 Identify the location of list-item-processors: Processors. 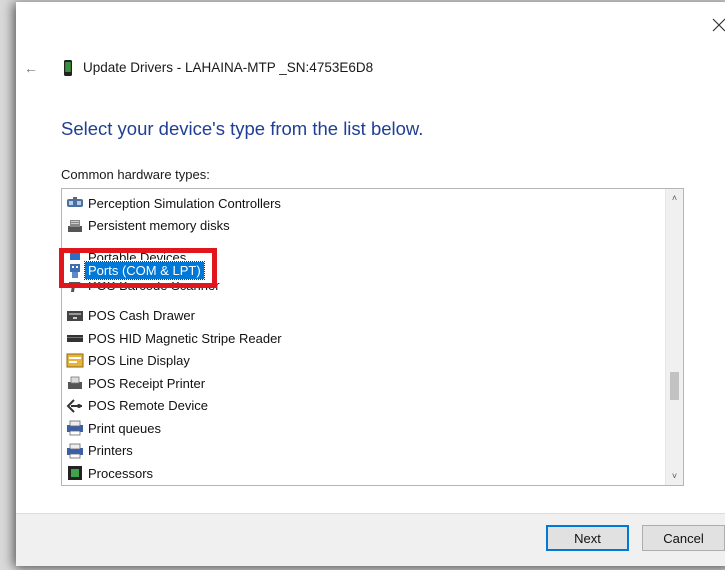
(364, 473).